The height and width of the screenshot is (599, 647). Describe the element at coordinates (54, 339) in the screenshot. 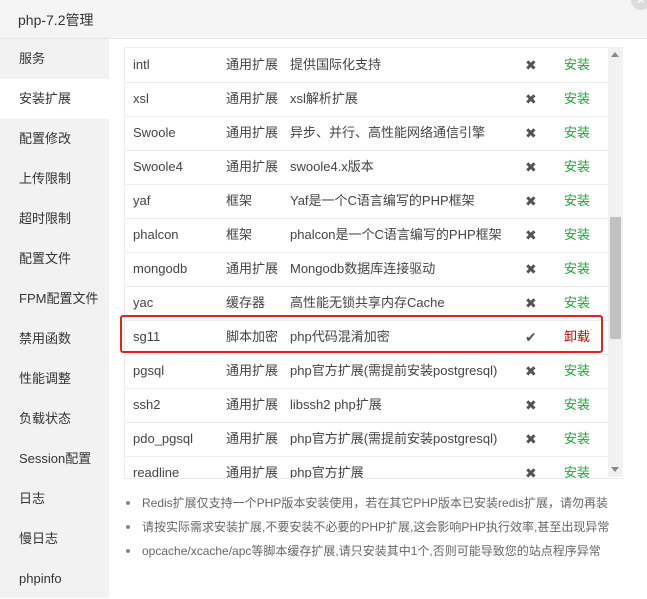

I see `sidebar-item-disabled-functions: 禁用函数` at that location.